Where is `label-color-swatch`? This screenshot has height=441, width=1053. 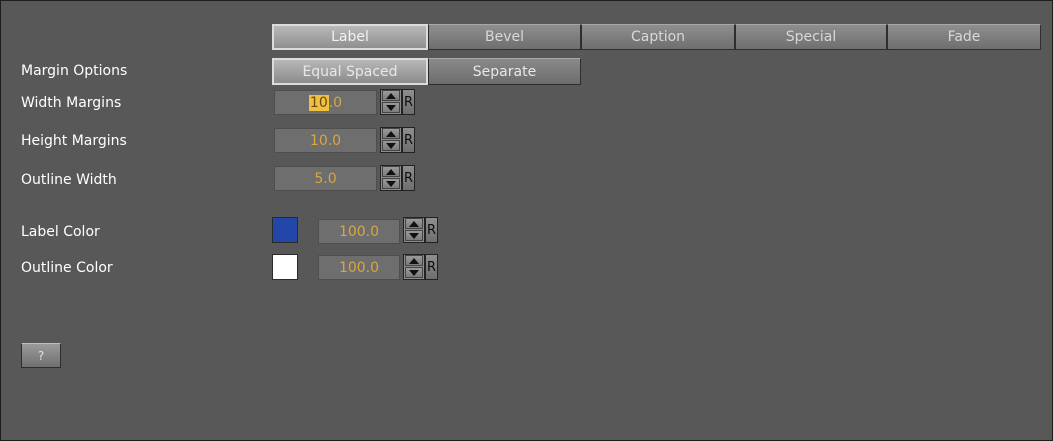 label-color-swatch is located at coordinates (285, 230).